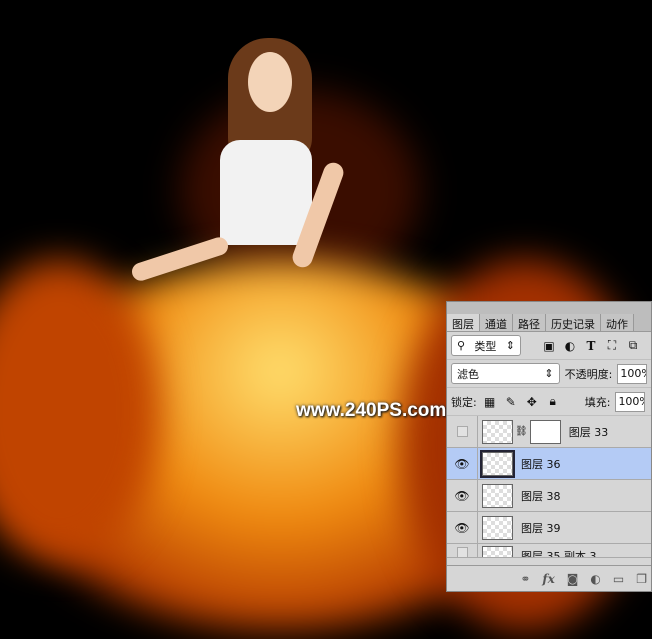 Image resolution: width=652 pixels, height=639 pixels. I want to click on layer-row: 👁︎ 图层 36, so click(549, 463).